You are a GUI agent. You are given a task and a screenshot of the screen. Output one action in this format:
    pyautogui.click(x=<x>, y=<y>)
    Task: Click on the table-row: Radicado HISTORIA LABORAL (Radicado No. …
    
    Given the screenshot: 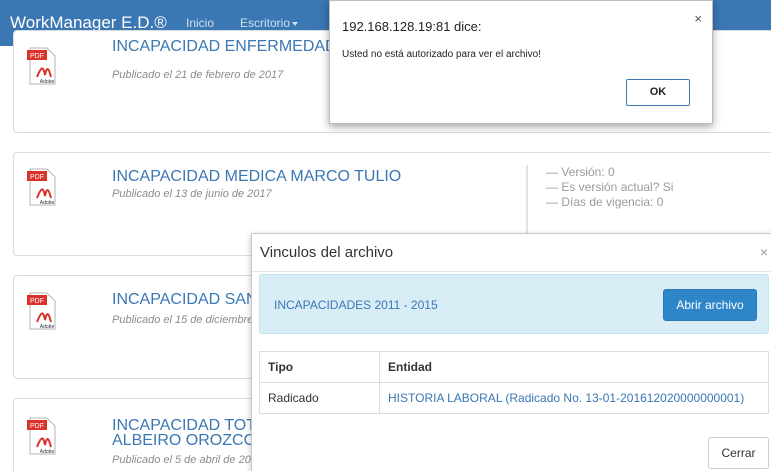 What is the action you would take?
    pyautogui.click(x=514, y=398)
    